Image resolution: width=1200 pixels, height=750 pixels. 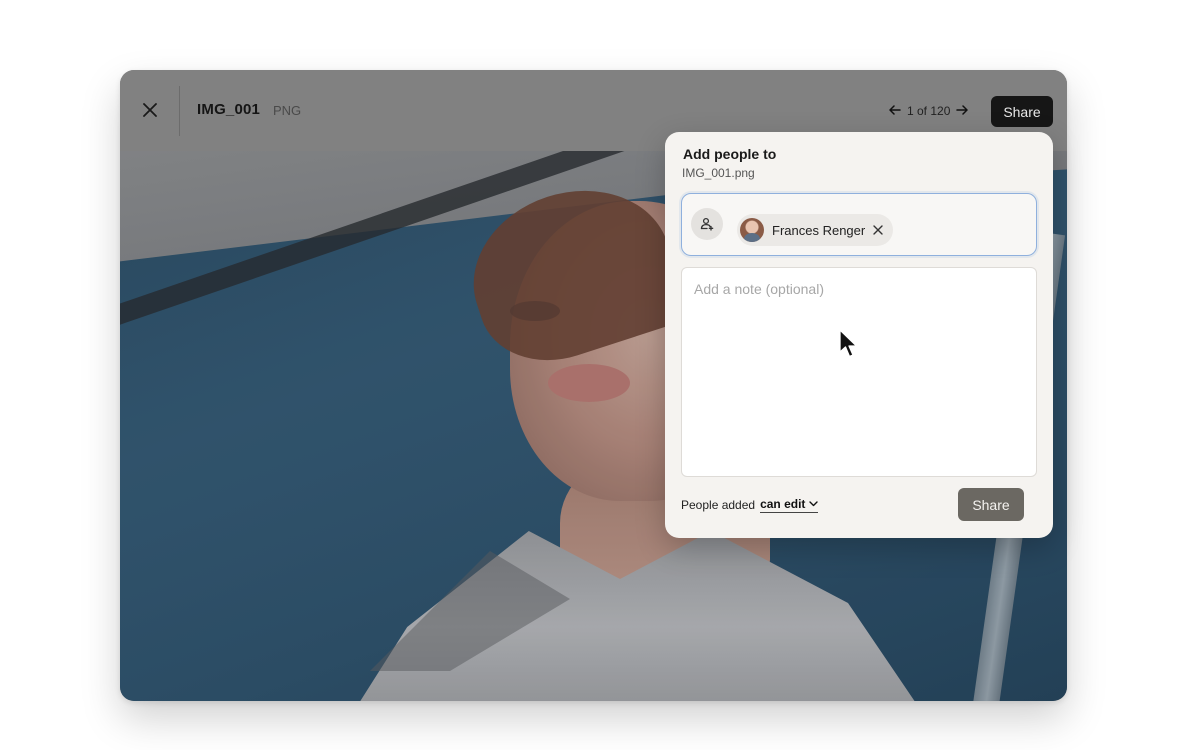 What do you see at coordinates (718, 173) in the screenshot?
I see `dialog-subtitle: IMG_001.png` at bounding box center [718, 173].